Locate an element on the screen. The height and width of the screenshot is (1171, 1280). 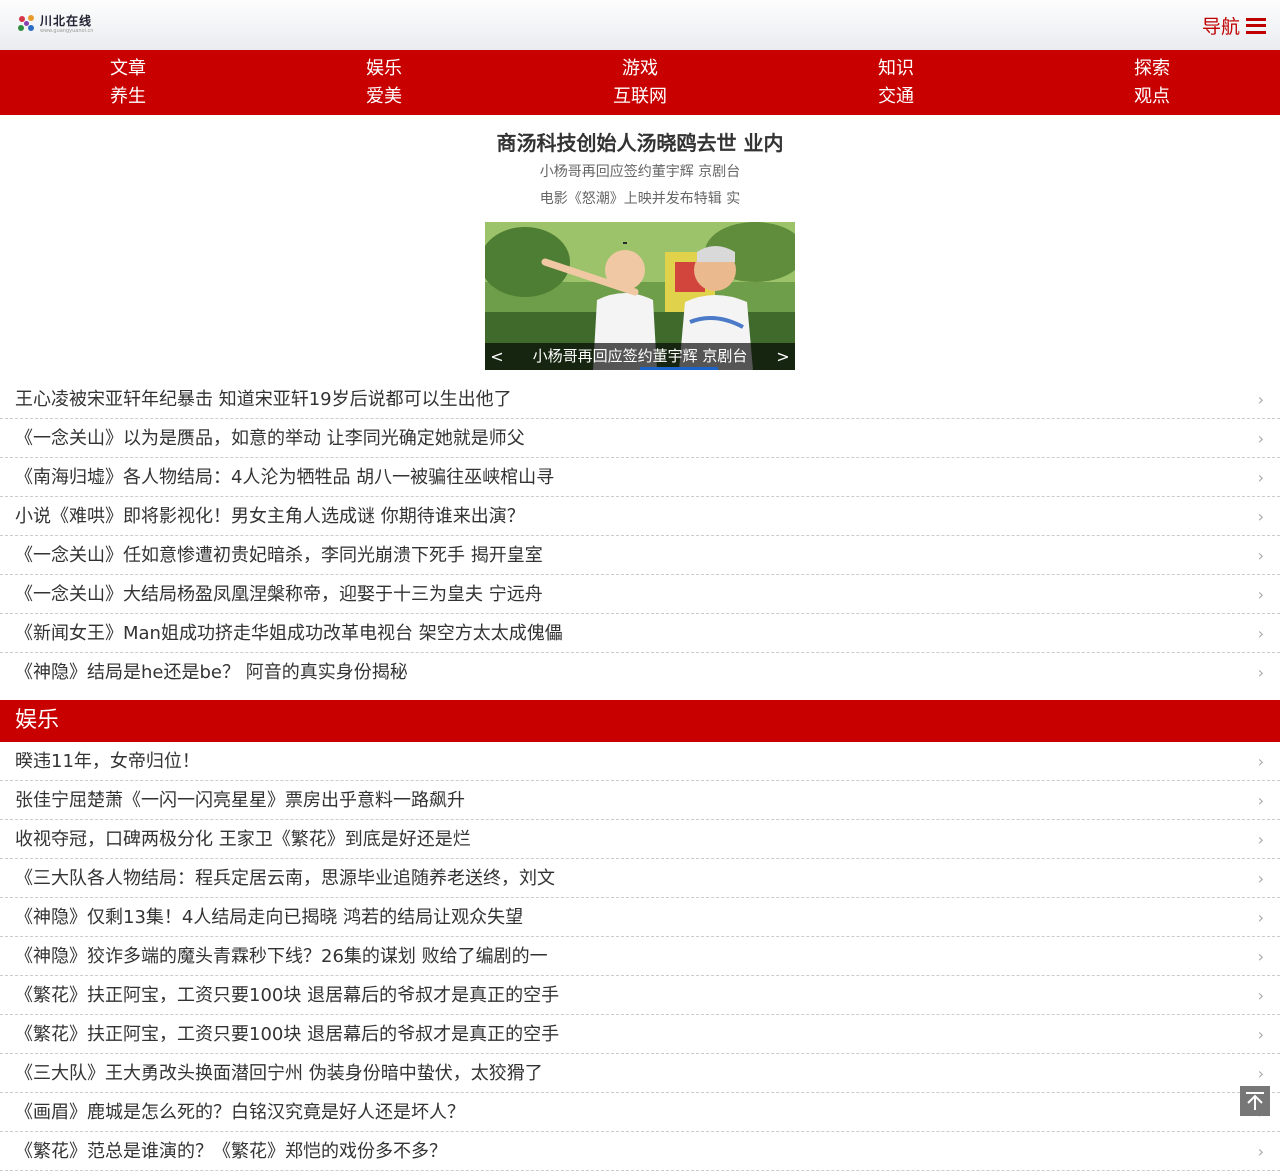
list-item: 《一念关山》任如意惨遭初贵妃暗杀，李同光崩溃下死手 揭开皇室 › is located at coordinates (640, 555).